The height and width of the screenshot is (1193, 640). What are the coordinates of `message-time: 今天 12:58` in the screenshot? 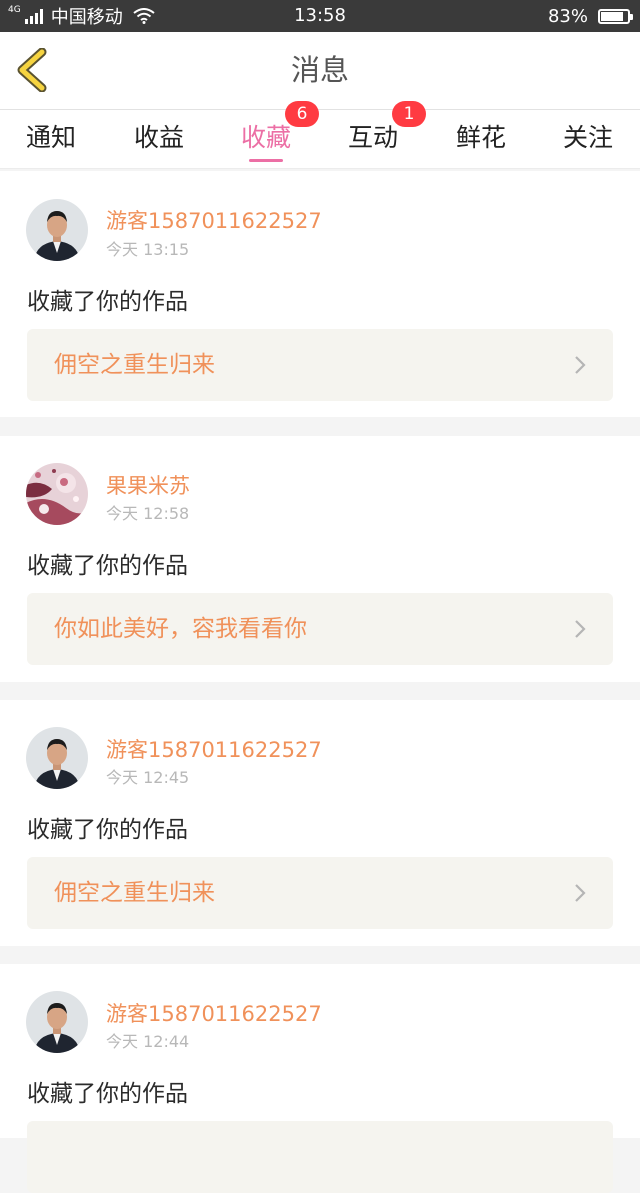 It's located at (148, 513).